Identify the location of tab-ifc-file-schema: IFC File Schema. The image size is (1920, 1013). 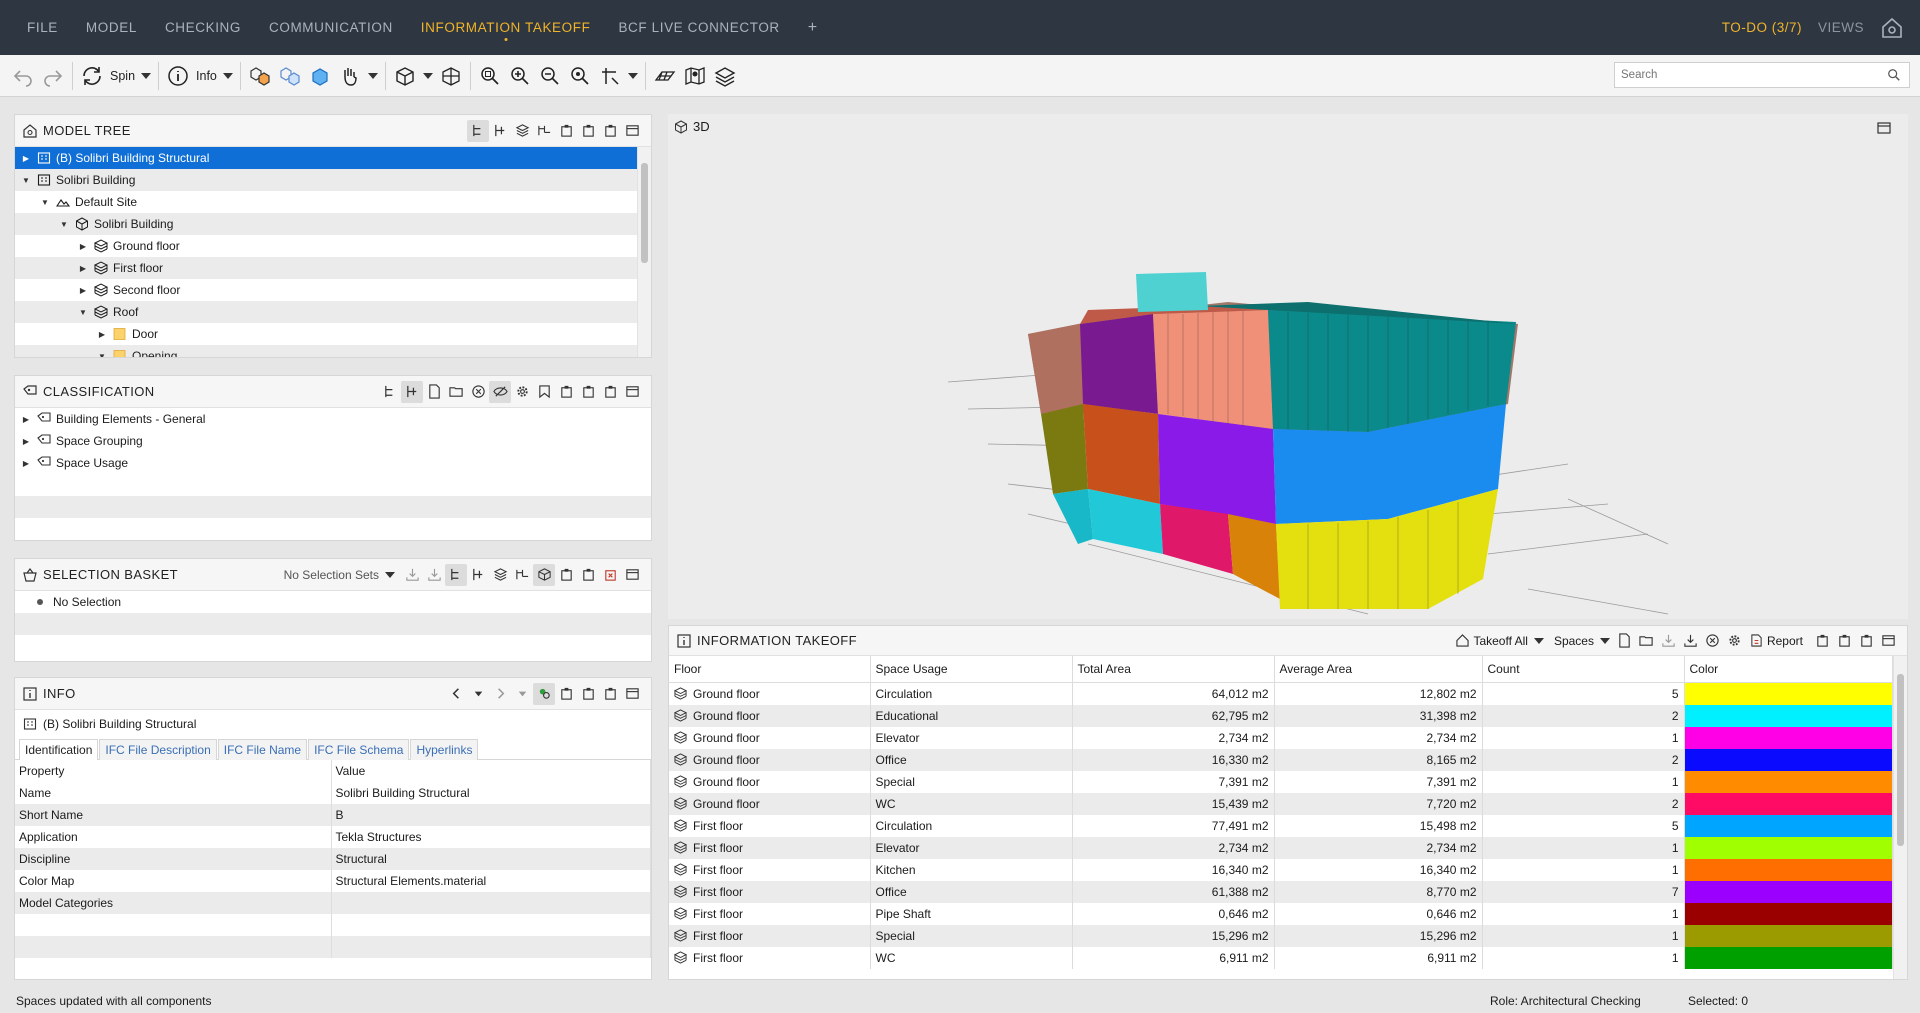
(359, 749).